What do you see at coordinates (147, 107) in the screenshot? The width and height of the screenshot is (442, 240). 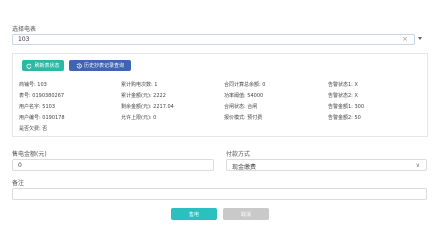 I see `info-remaining-amount: 剩余金额(元): 2217.04` at bounding box center [147, 107].